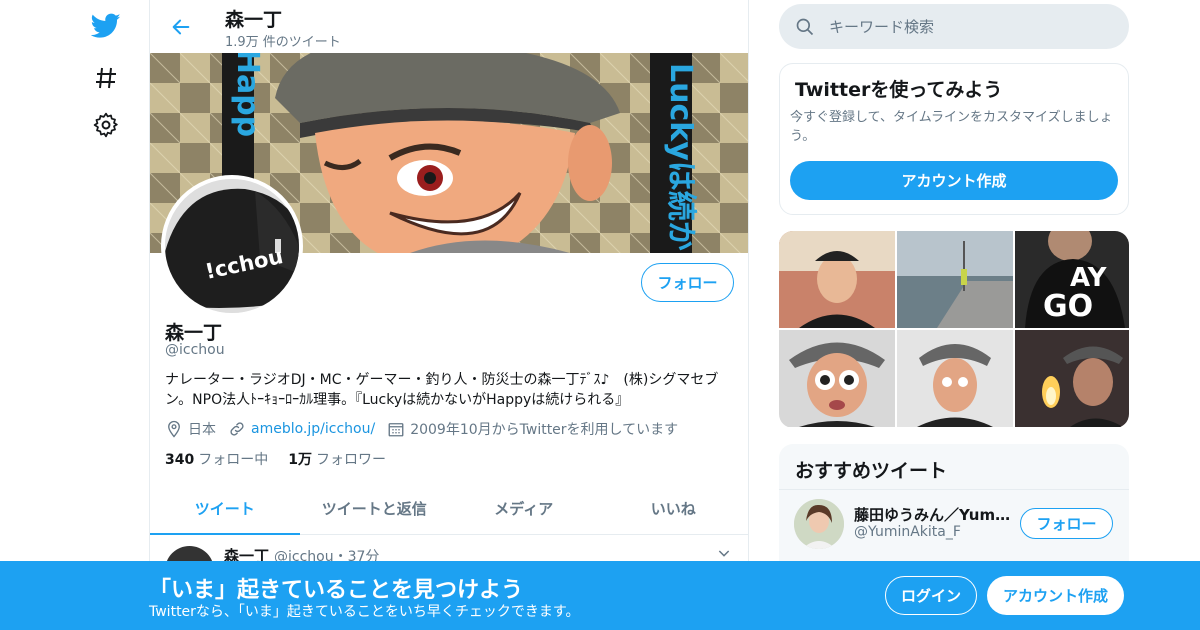 This screenshot has height=630, width=1200. What do you see at coordinates (524, 508) in the screenshot?
I see `tab-media: メディア` at bounding box center [524, 508].